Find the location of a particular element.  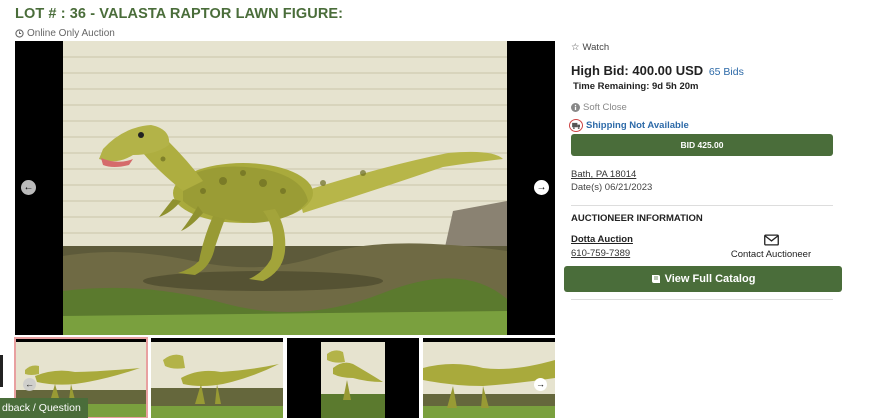

thumbnail-prev-button: ← is located at coordinates (29, 384).